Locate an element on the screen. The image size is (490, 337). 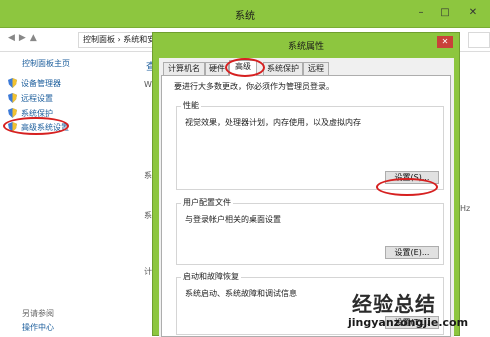
watermark: 经验总结 jingyanzongjie.com is located at coordinates (419, 312).